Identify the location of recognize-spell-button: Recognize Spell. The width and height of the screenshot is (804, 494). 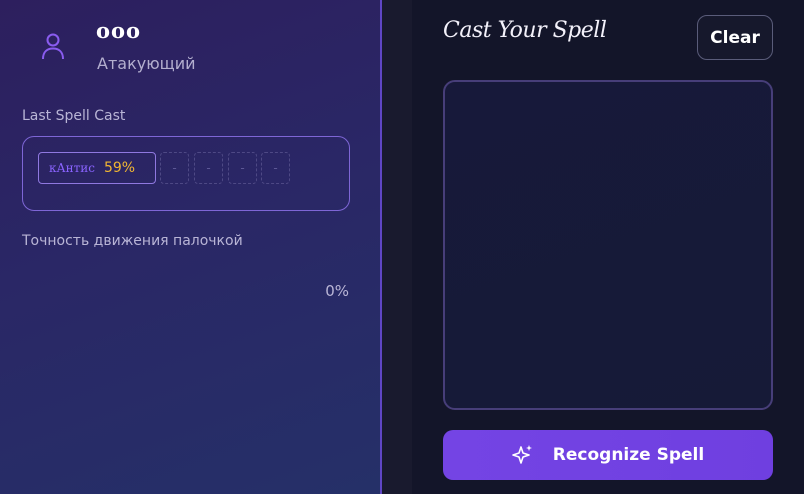
(608, 455).